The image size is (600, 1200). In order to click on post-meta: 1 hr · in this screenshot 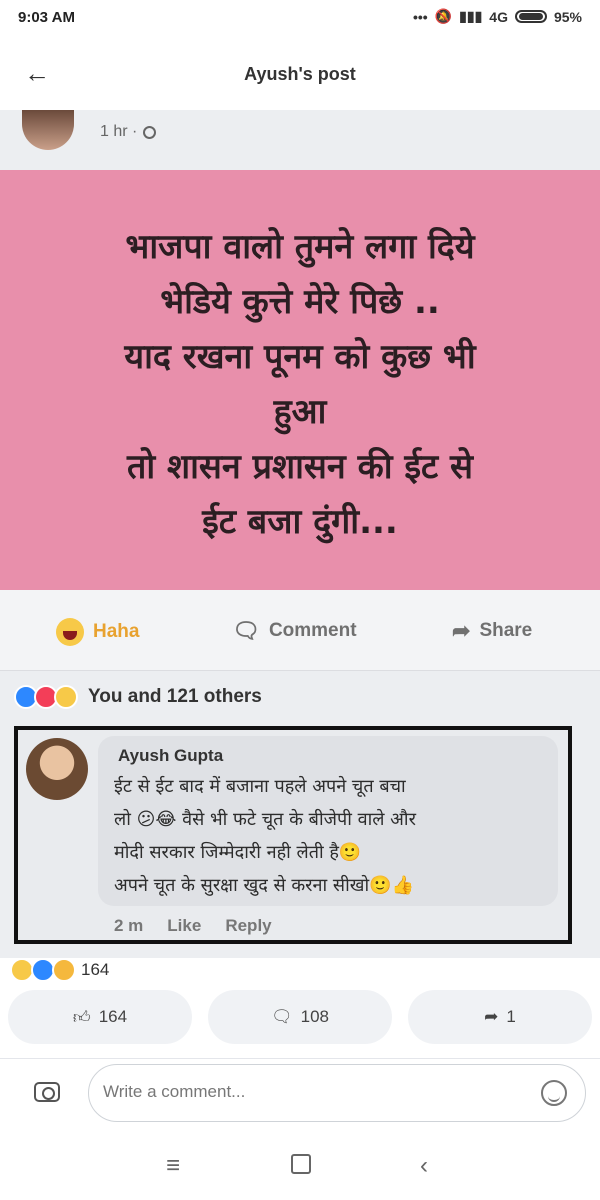, I will do `click(128, 132)`.